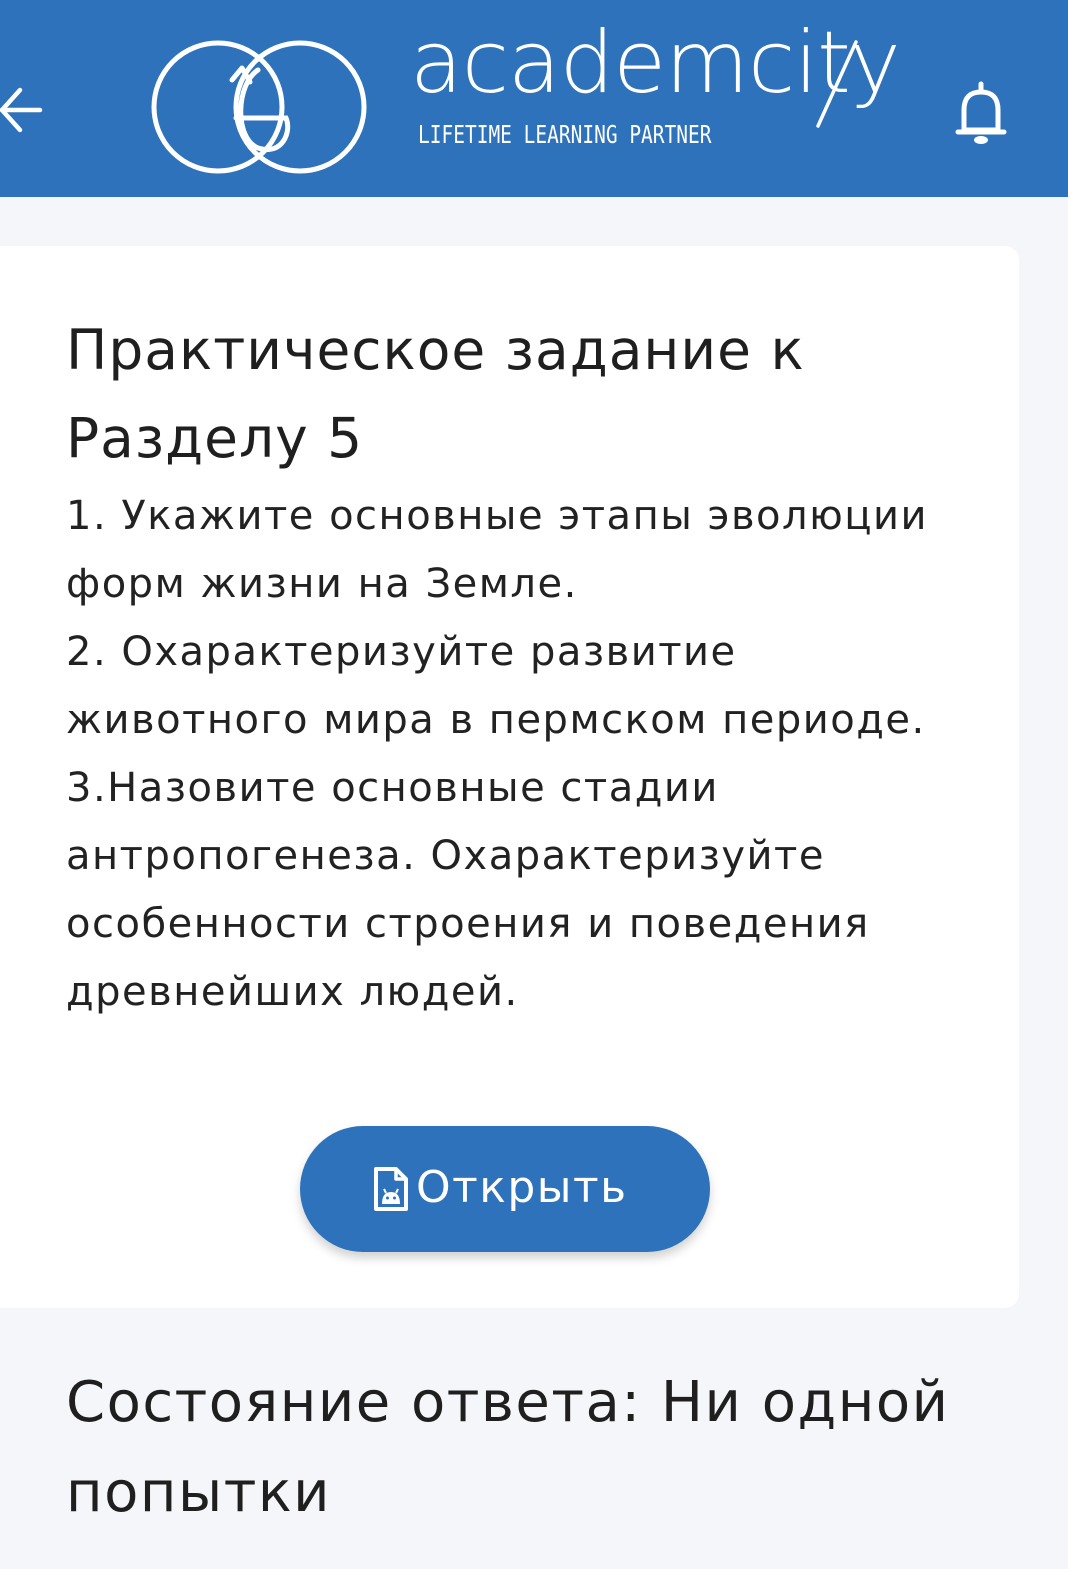 This screenshot has width=1068, height=1569. Describe the element at coordinates (391, 1189) in the screenshot. I see `android-file-icon` at that location.